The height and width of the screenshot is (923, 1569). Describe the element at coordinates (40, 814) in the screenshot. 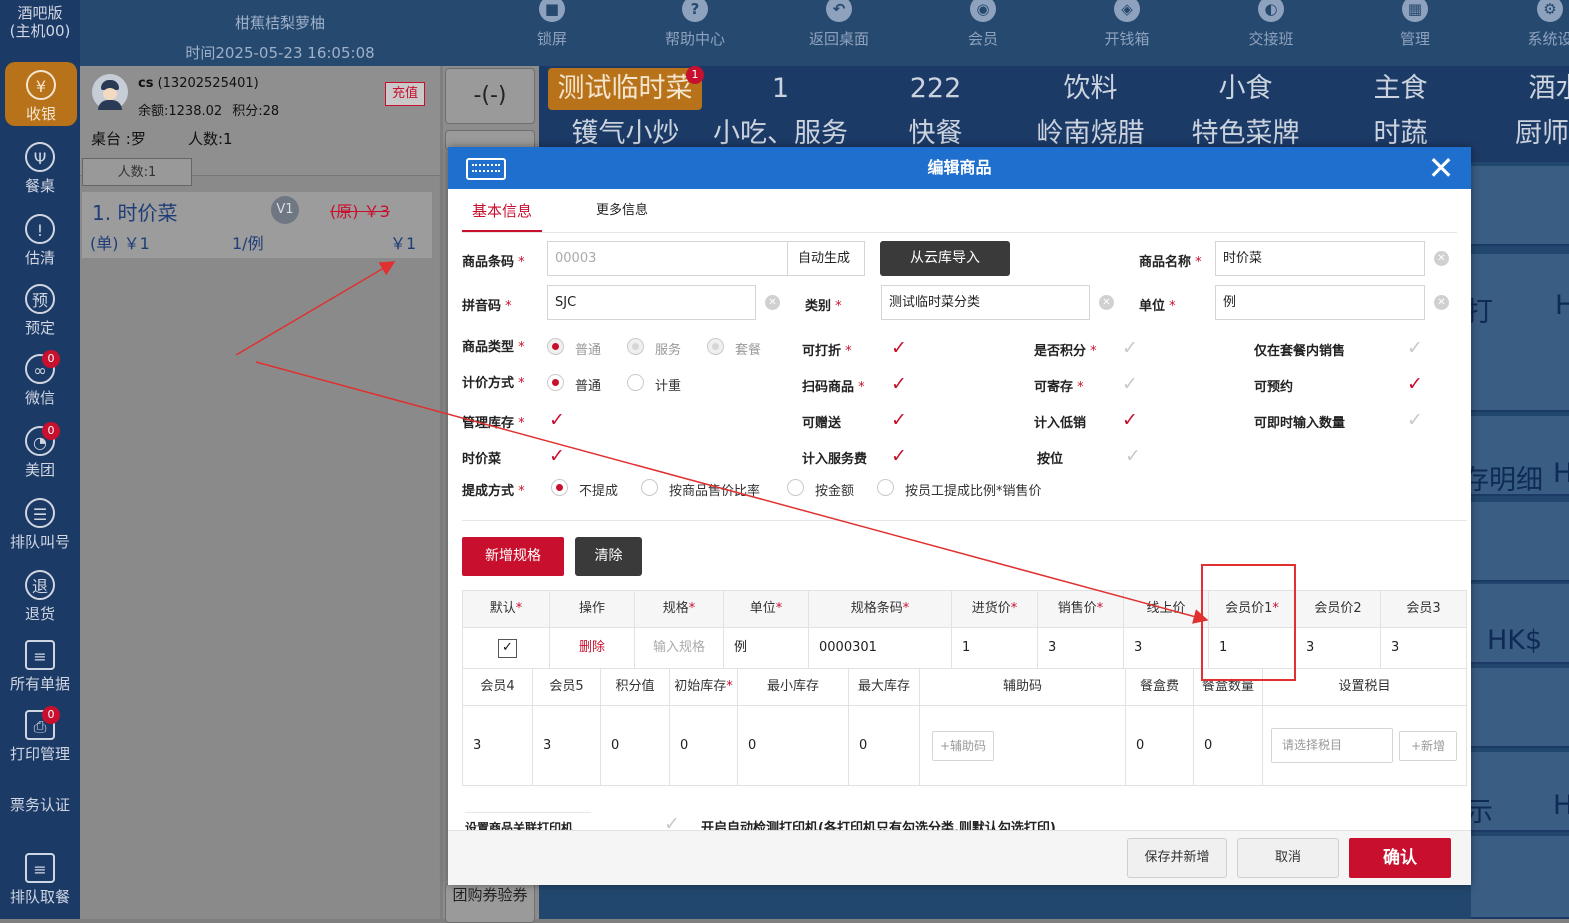

I see `sidebar-item-10: 票务认证` at that location.